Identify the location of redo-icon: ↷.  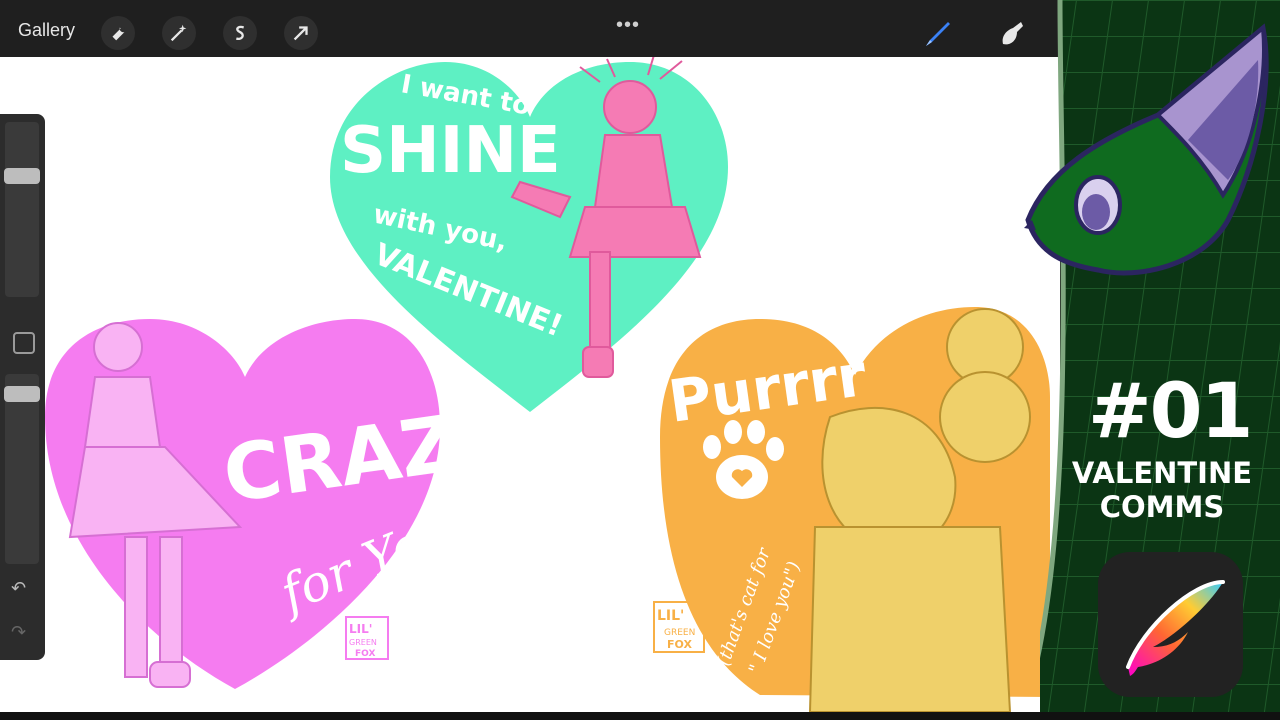
(18, 632).